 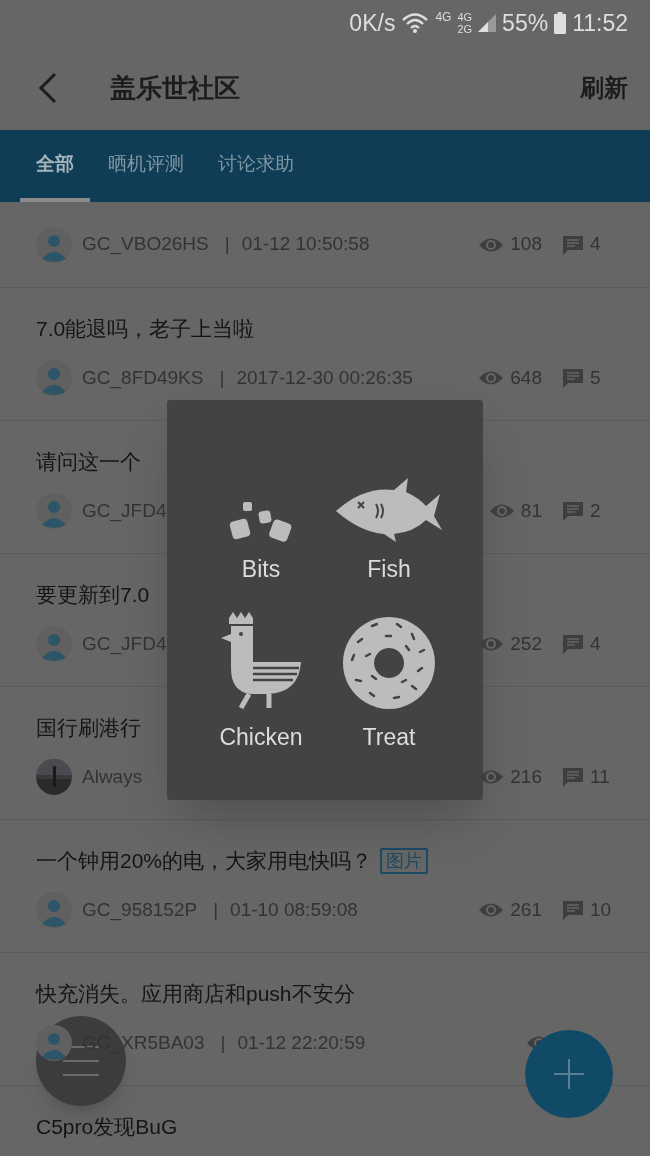 I want to click on post-title: 要更新到7.0, so click(x=93, y=595).